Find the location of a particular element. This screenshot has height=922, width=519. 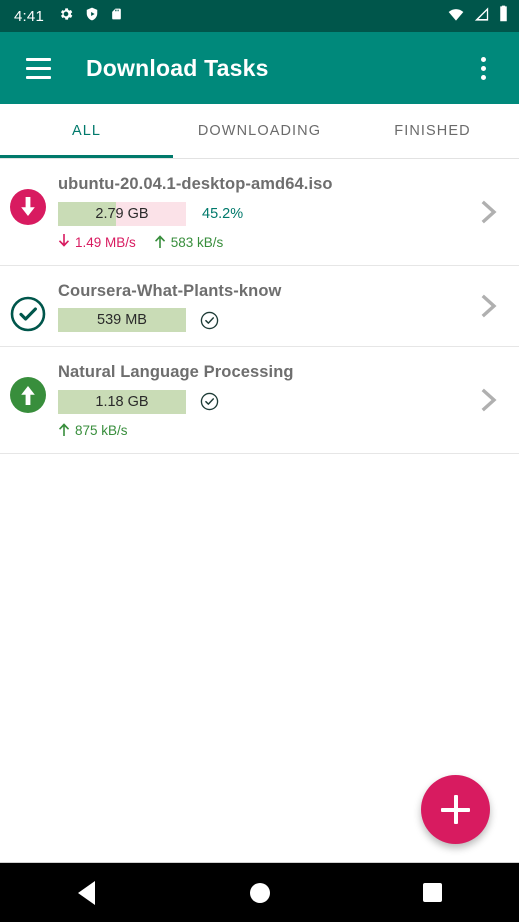

tab-finished-label: FINISHED is located at coordinates (432, 131).